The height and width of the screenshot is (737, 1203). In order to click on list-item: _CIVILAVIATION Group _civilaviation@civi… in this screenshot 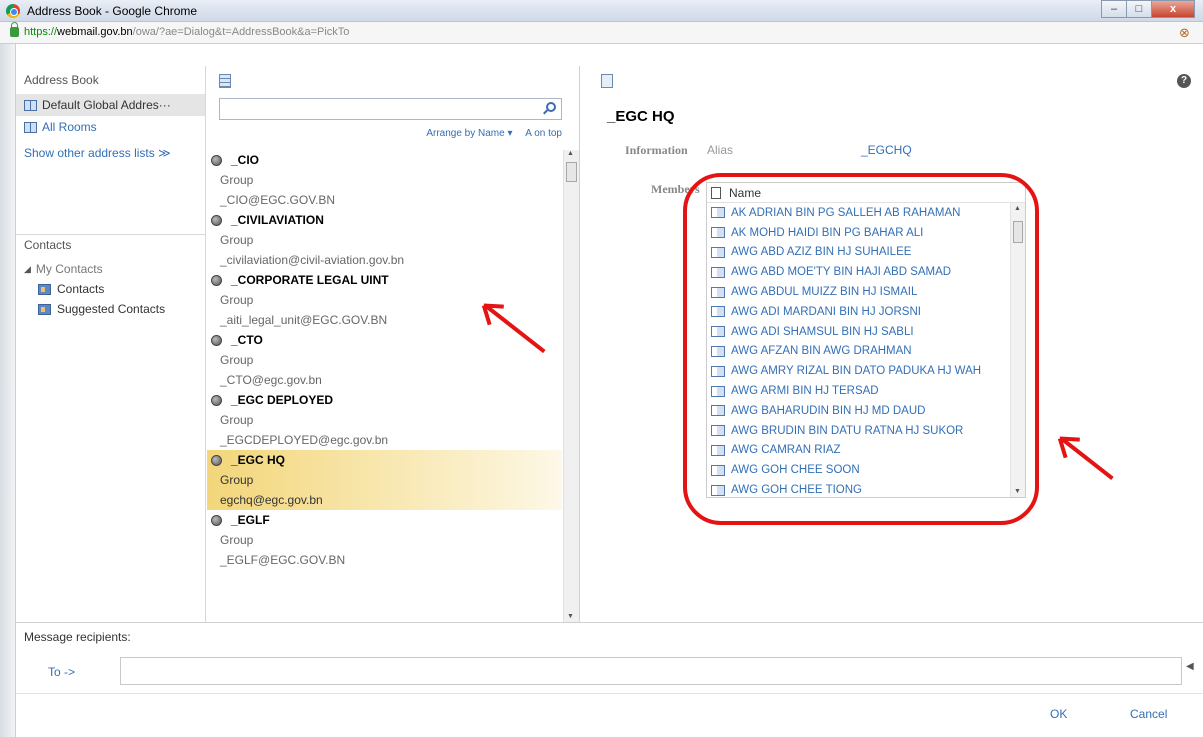, I will do `click(384, 240)`.